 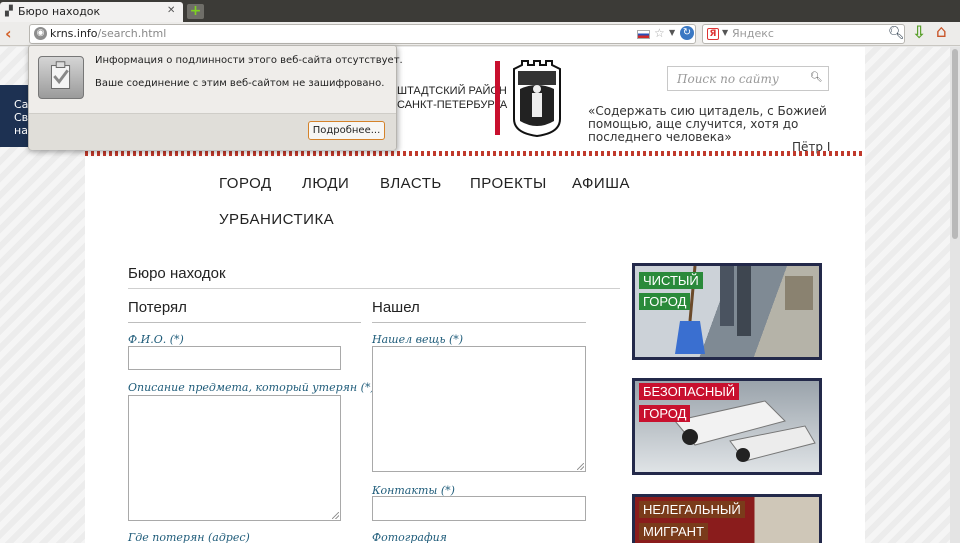 What do you see at coordinates (244, 322) in the screenshot?
I see `lost-divider` at bounding box center [244, 322].